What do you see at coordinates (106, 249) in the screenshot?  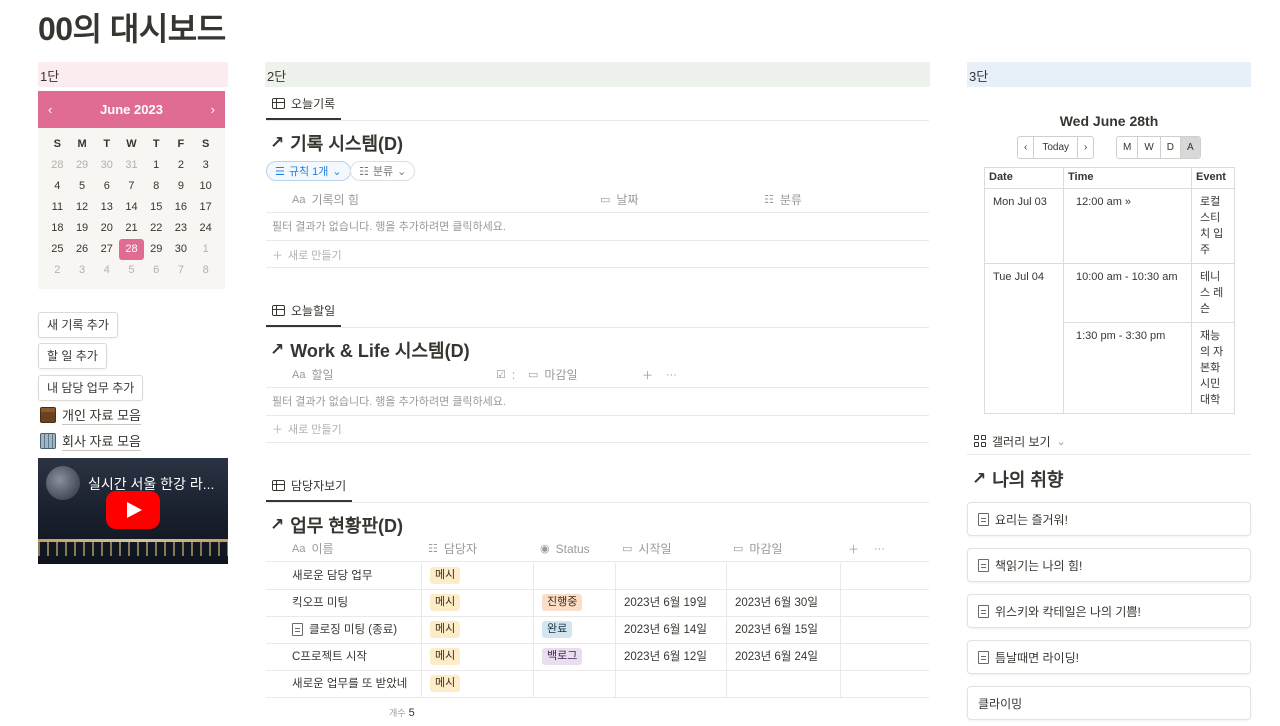 I see `calendar-day: 27` at bounding box center [106, 249].